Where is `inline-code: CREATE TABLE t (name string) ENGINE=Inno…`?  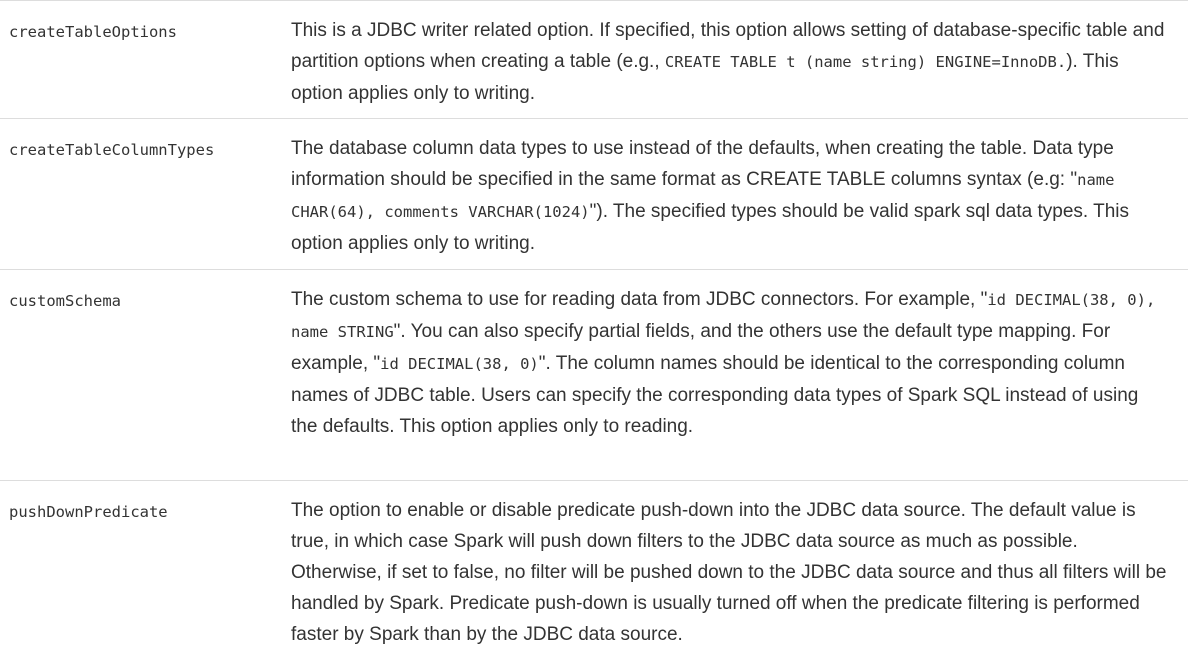 inline-code: CREATE TABLE t (name string) ENGINE=Inno… is located at coordinates (865, 62).